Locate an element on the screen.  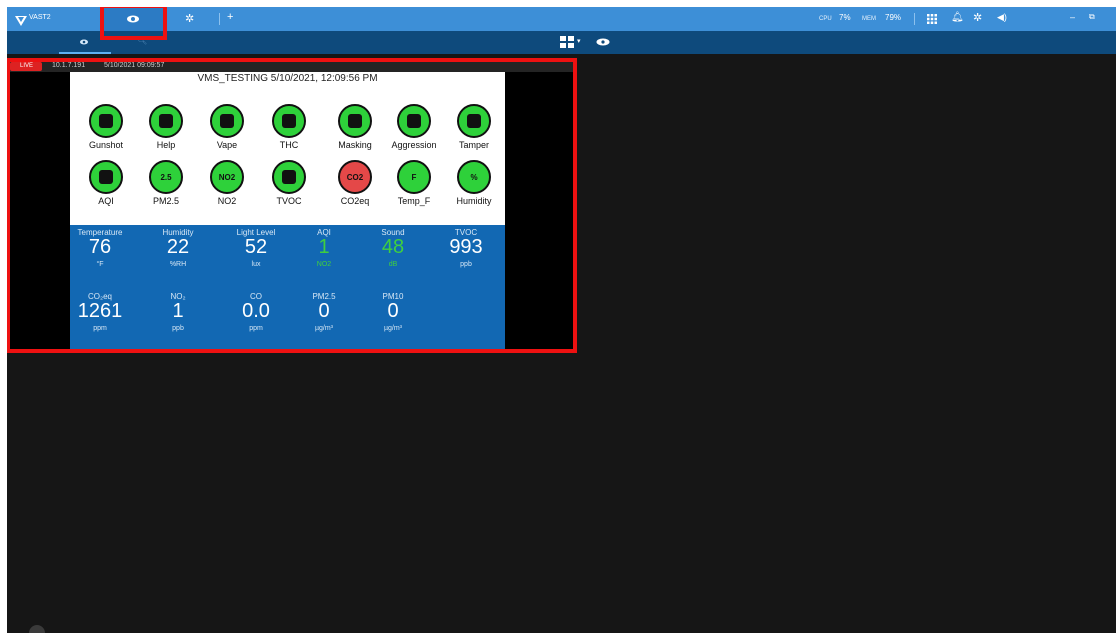
app-title: VAST2 is located at coordinates (40, 17).